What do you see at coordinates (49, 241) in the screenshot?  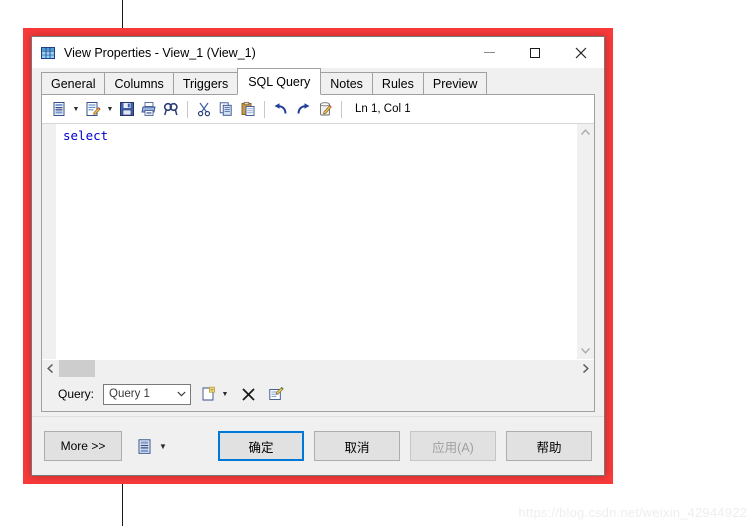 I see `editor-gutter` at bounding box center [49, 241].